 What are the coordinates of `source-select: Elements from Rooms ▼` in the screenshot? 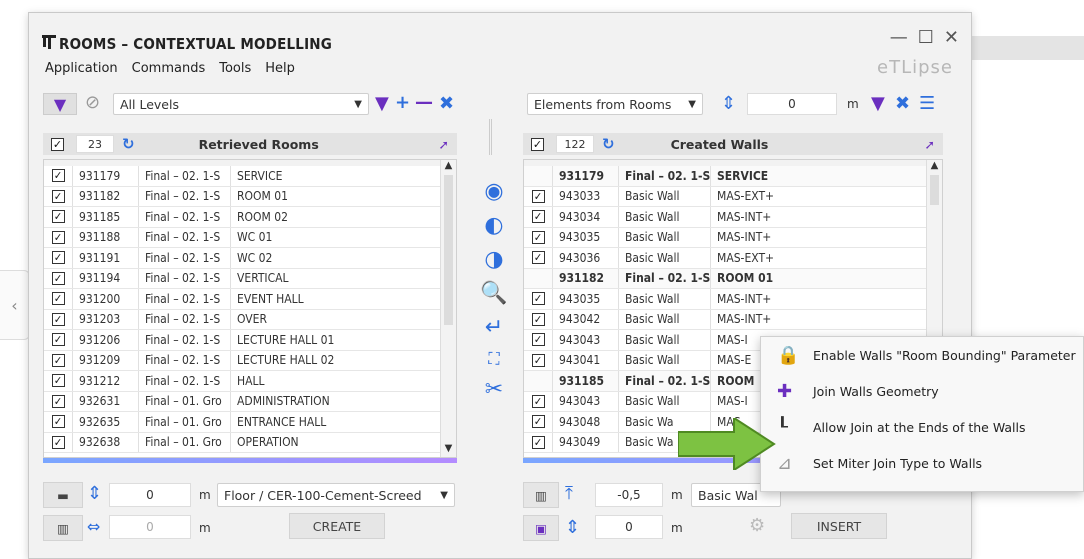 It's located at (615, 104).